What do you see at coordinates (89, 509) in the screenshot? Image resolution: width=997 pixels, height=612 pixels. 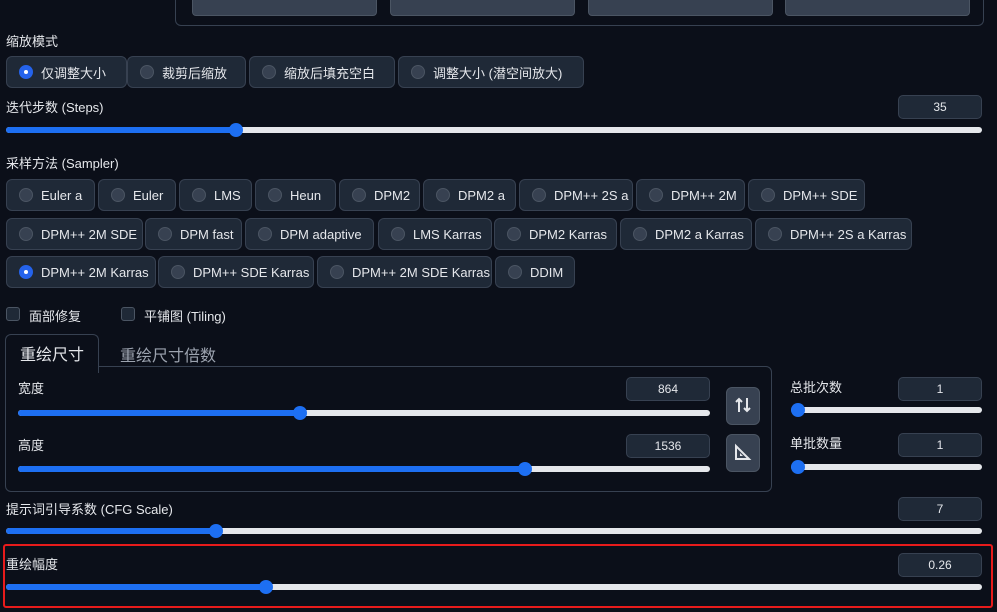 I see `cfg-scale-label: 提示词引导系数 (CFG Scale)` at bounding box center [89, 509].